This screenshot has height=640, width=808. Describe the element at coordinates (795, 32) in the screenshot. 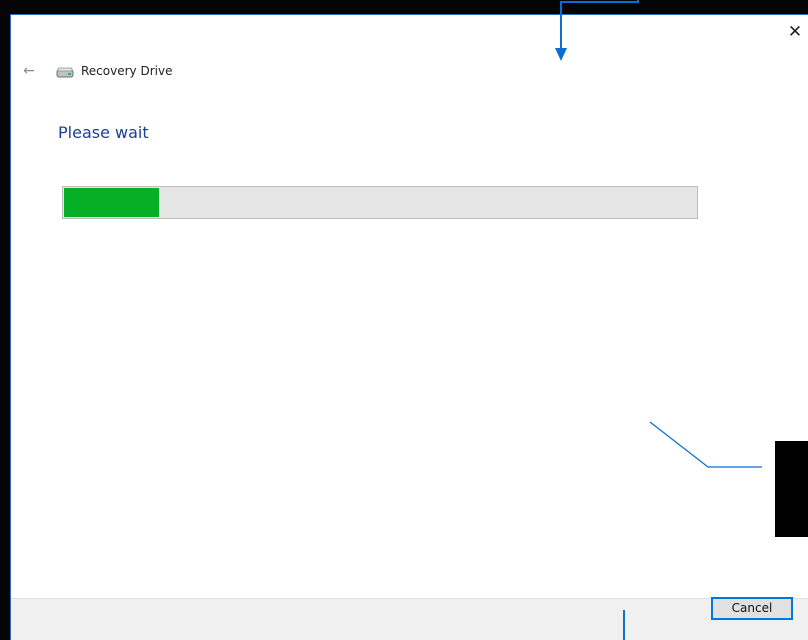

I see `close-icon: ✕` at that location.